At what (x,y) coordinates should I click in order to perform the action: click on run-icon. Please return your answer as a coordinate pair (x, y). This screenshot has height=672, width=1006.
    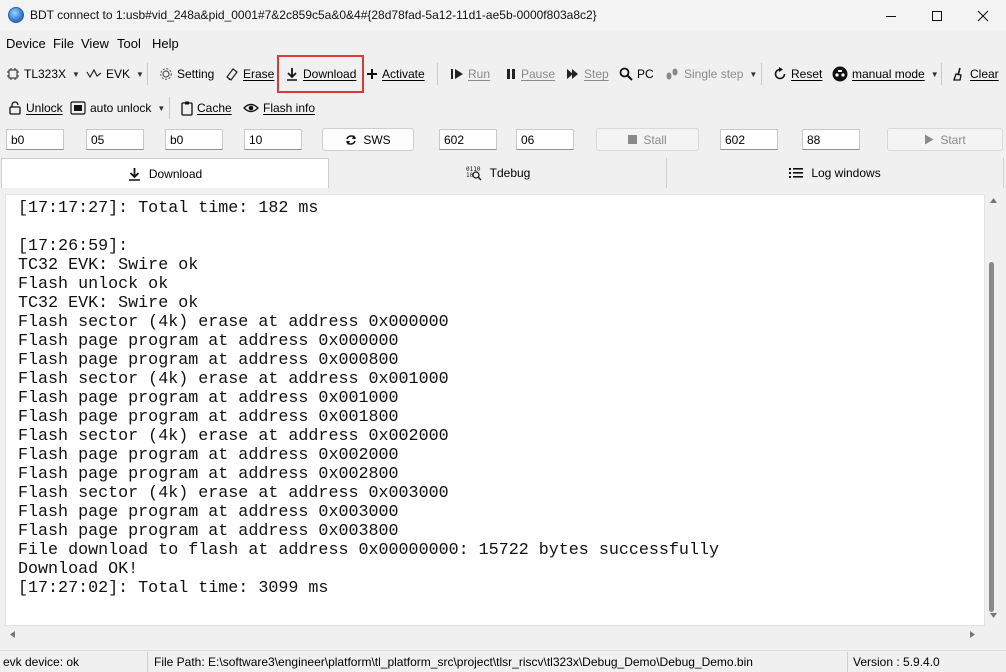
    Looking at the image, I should click on (457, 74).